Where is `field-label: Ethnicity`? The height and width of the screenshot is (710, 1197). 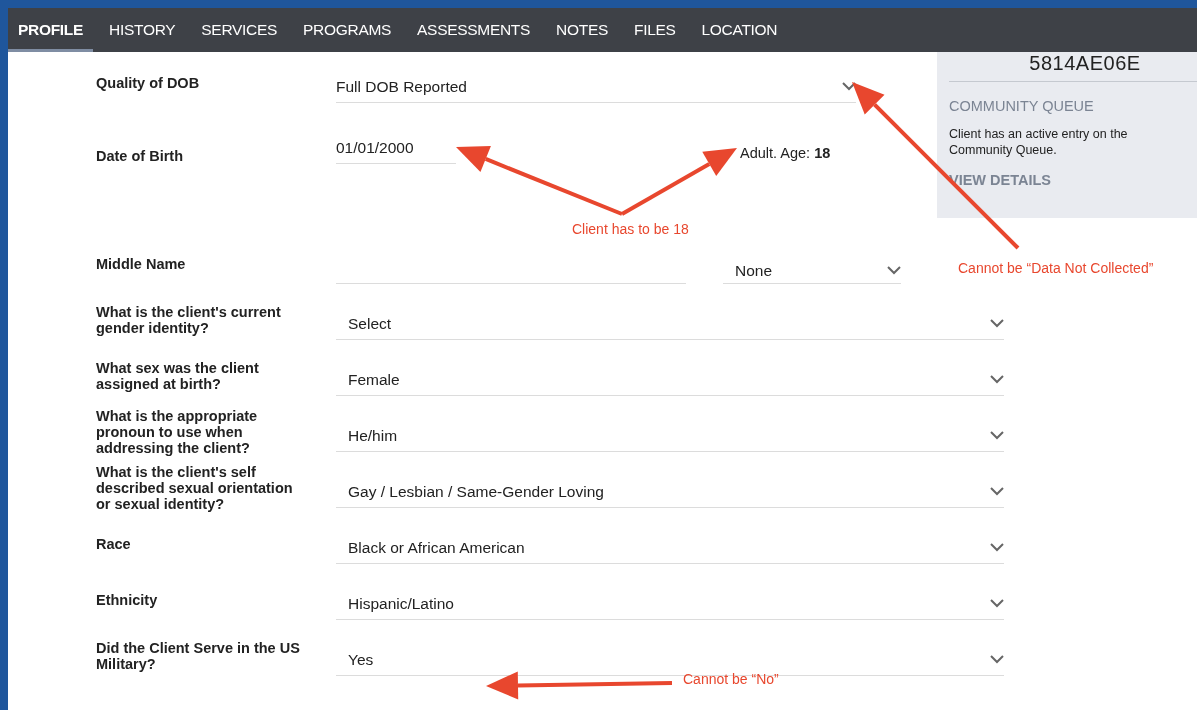
field-label: Ethnicity is located at coordinates (127, 600).